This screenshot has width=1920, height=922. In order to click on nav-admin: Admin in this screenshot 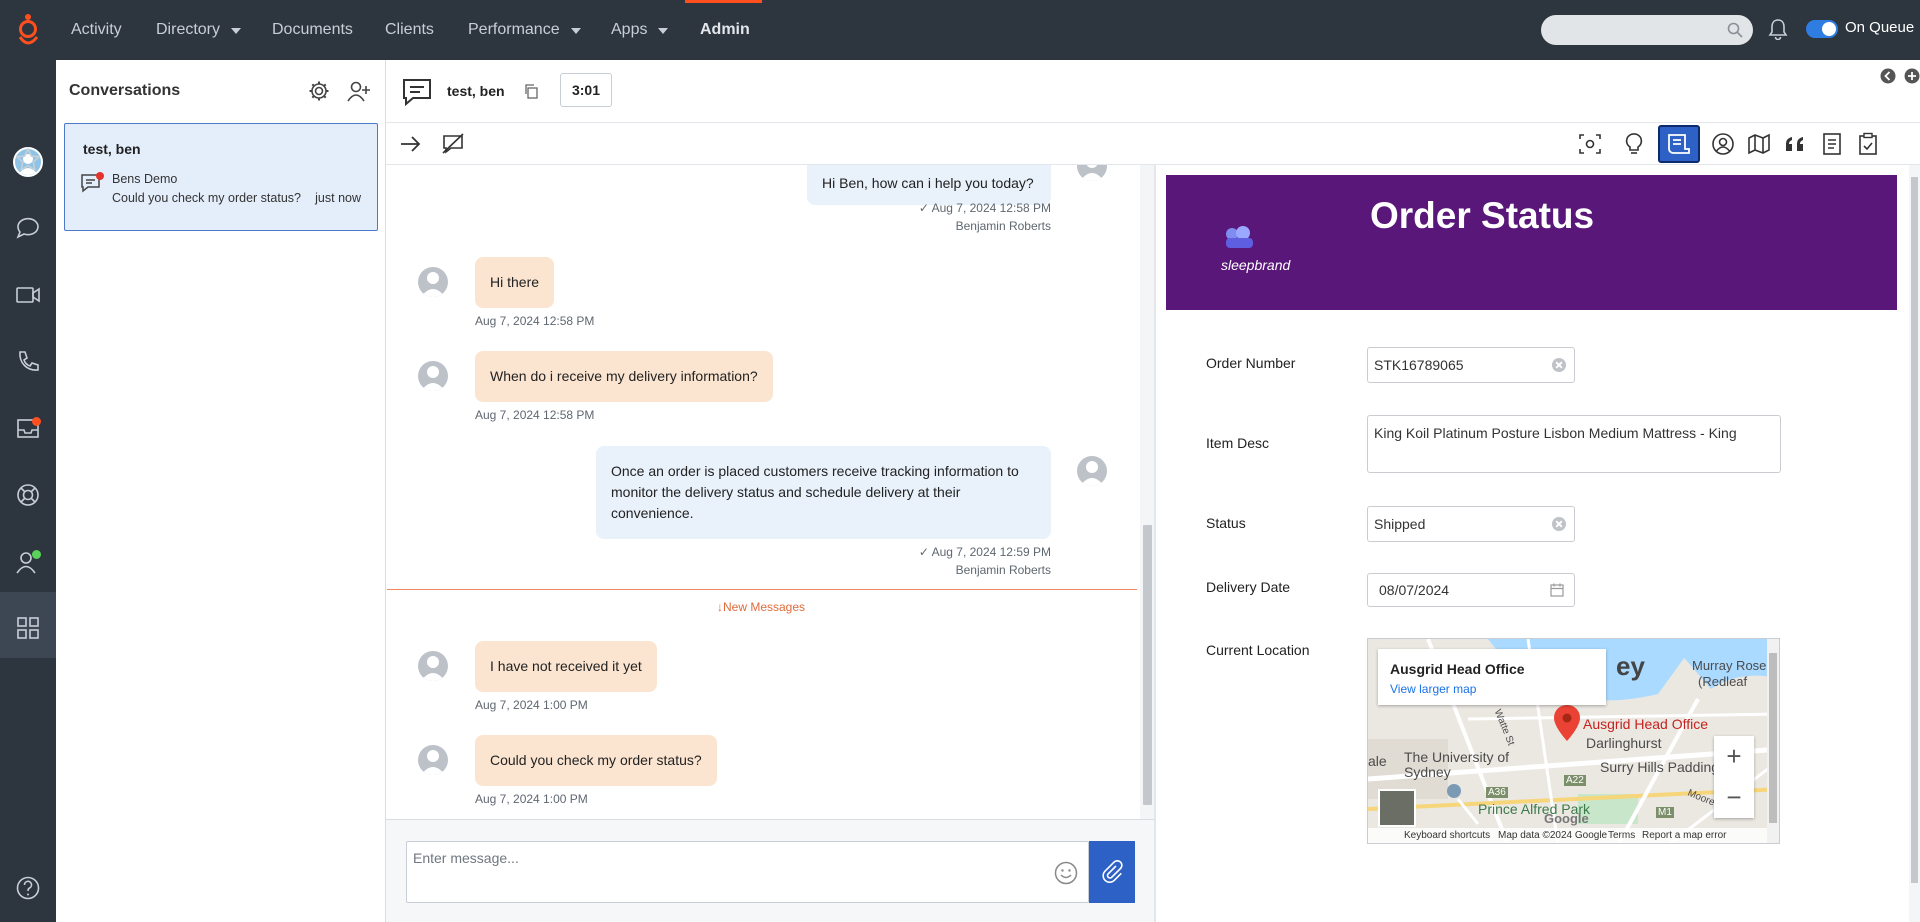, I will do `click(725, 30)`.